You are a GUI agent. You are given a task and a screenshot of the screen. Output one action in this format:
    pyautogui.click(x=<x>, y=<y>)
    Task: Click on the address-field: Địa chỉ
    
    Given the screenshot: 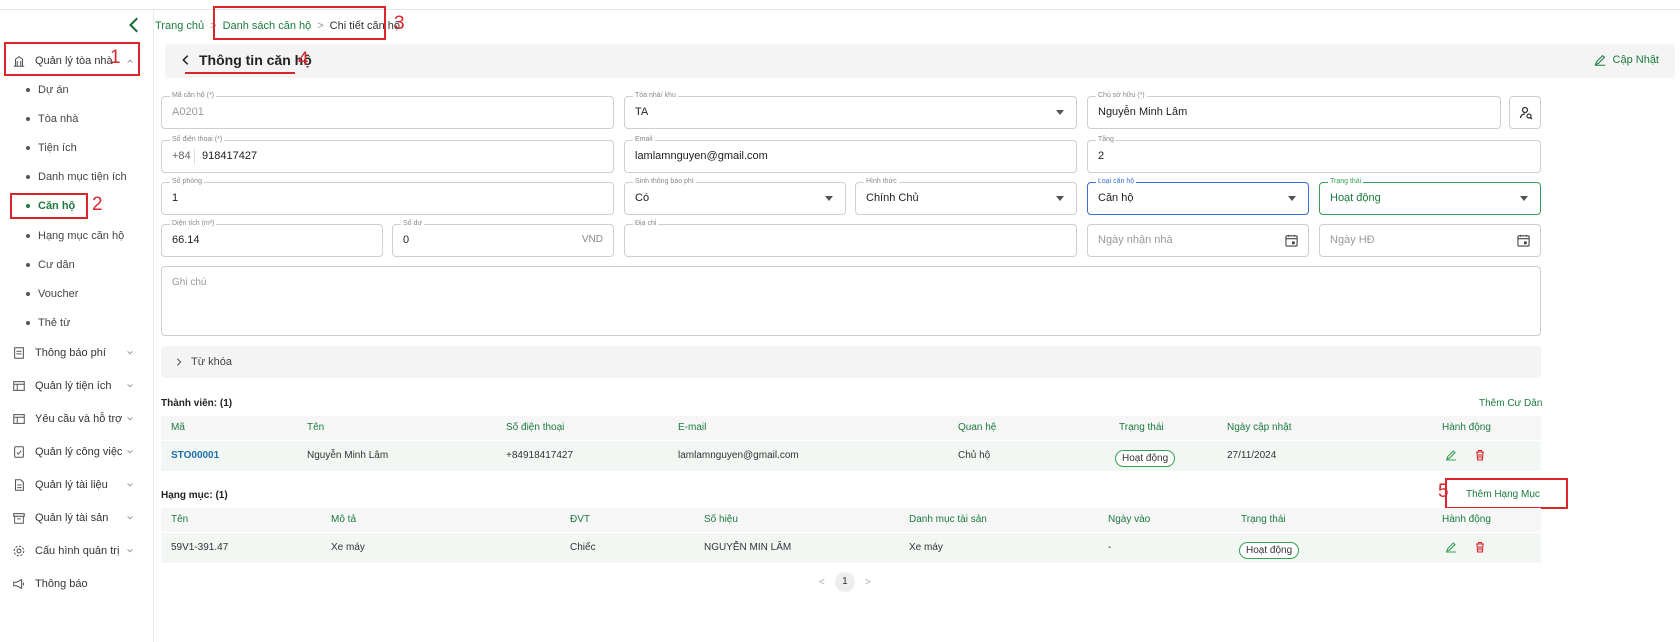 What is the action you would take?
    pyautogui.click(x=850, y=238)
    